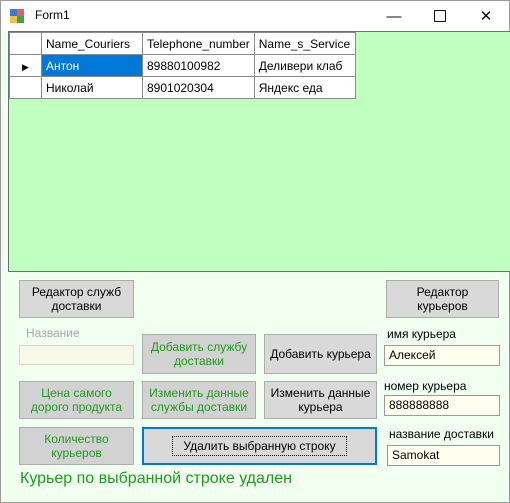 This screenshot has width=510, height=503. I want to click on courier-number-input: 888888888, so click(442, 405).